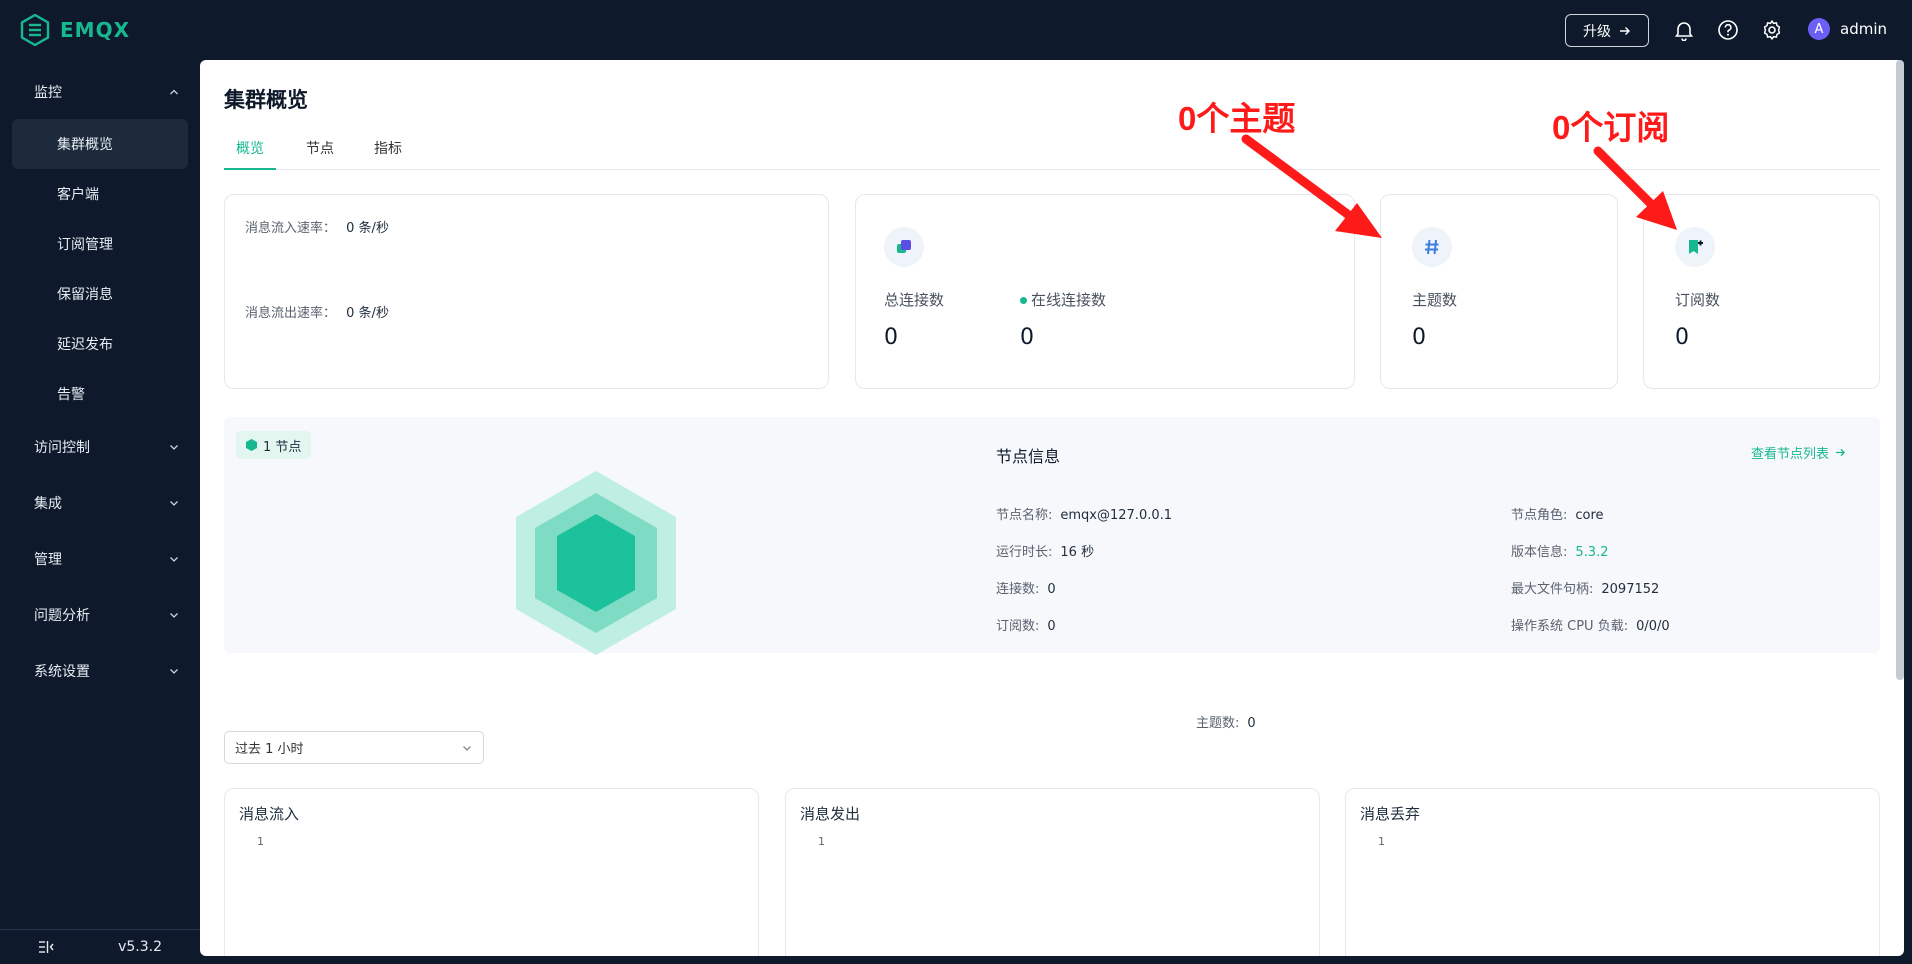  Describe the element at coordinates (367, 228) in the screenshot. I see `rate-in-value: 0 条/秒` at that location.